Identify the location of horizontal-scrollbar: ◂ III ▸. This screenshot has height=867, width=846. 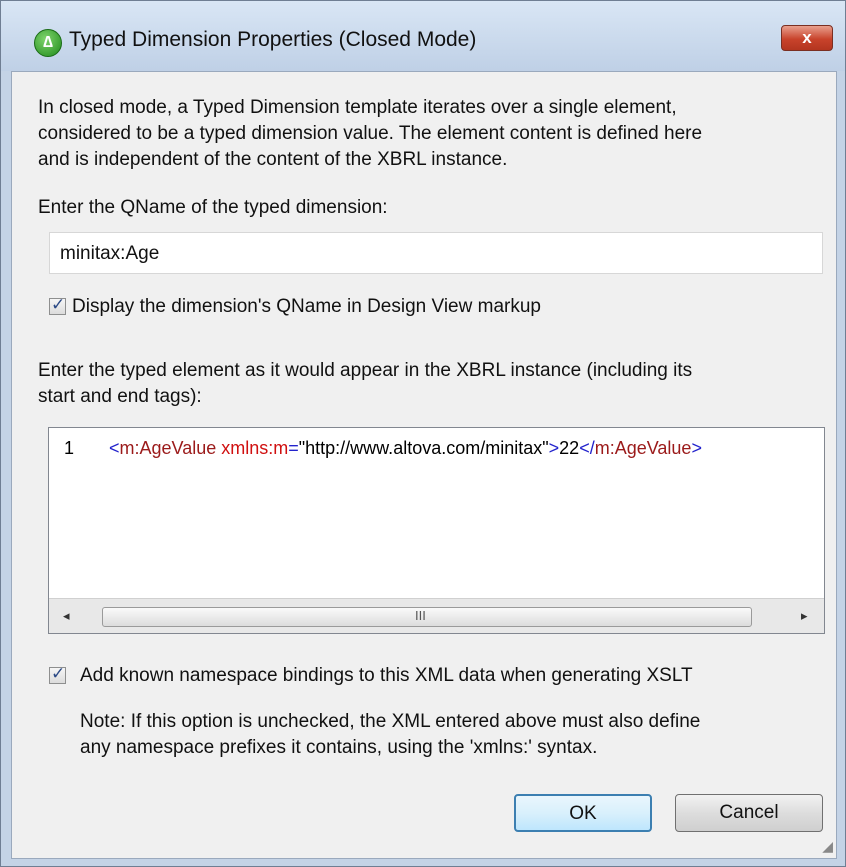
(436, 615).